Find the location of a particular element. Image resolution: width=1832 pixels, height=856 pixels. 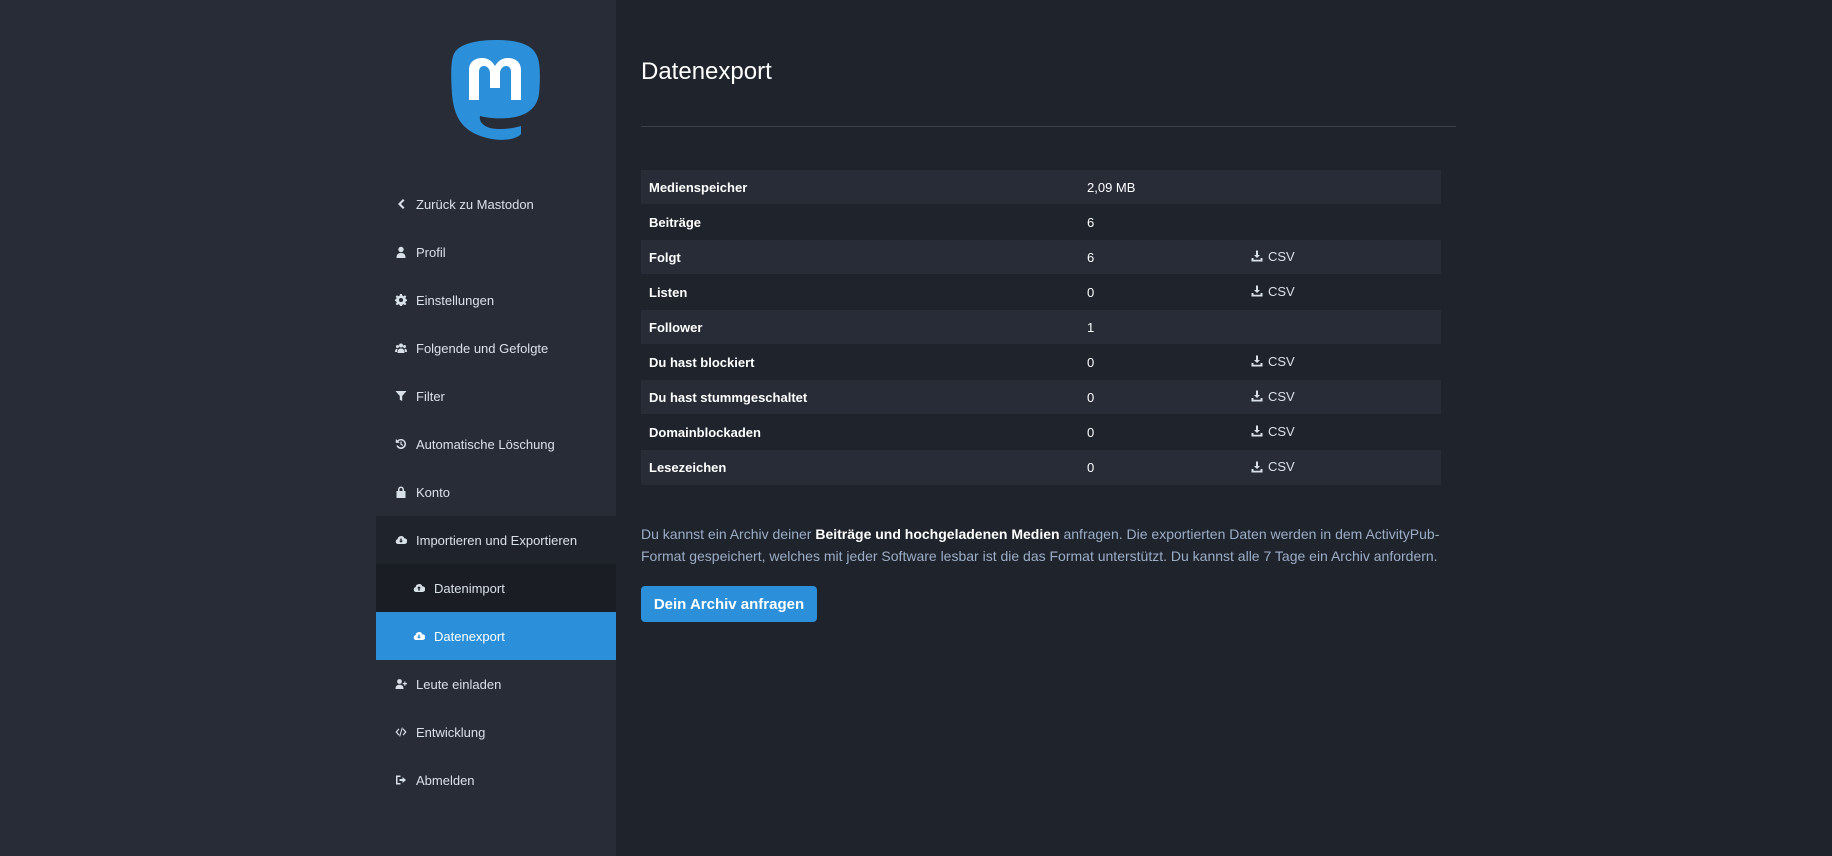

sidebar-item-label: Profil is located at coordinates (431, 252).